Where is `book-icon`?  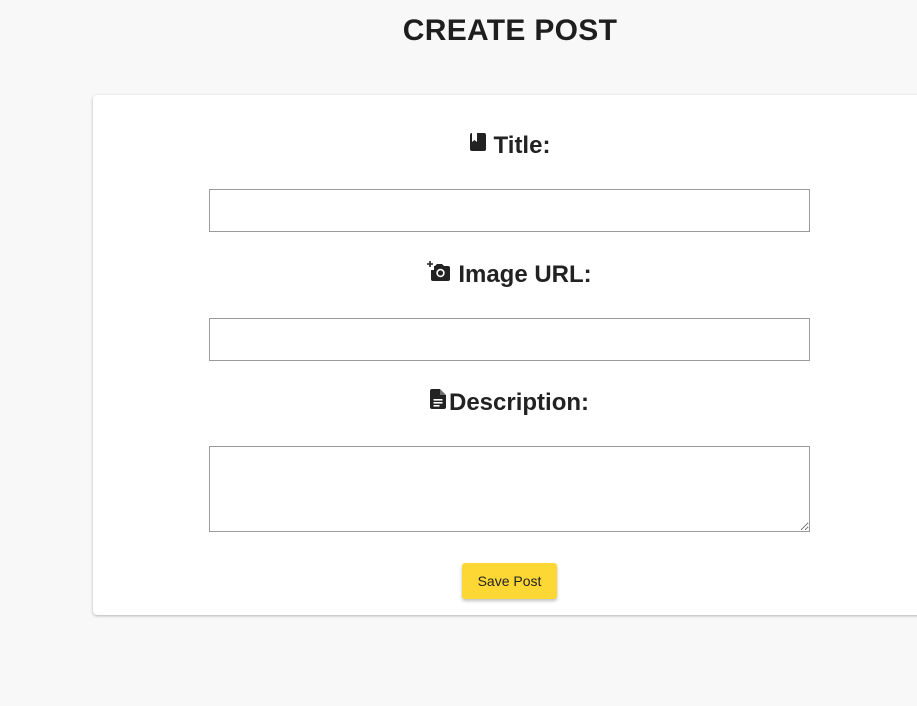
book-icon is located at coordinates (478, 142).